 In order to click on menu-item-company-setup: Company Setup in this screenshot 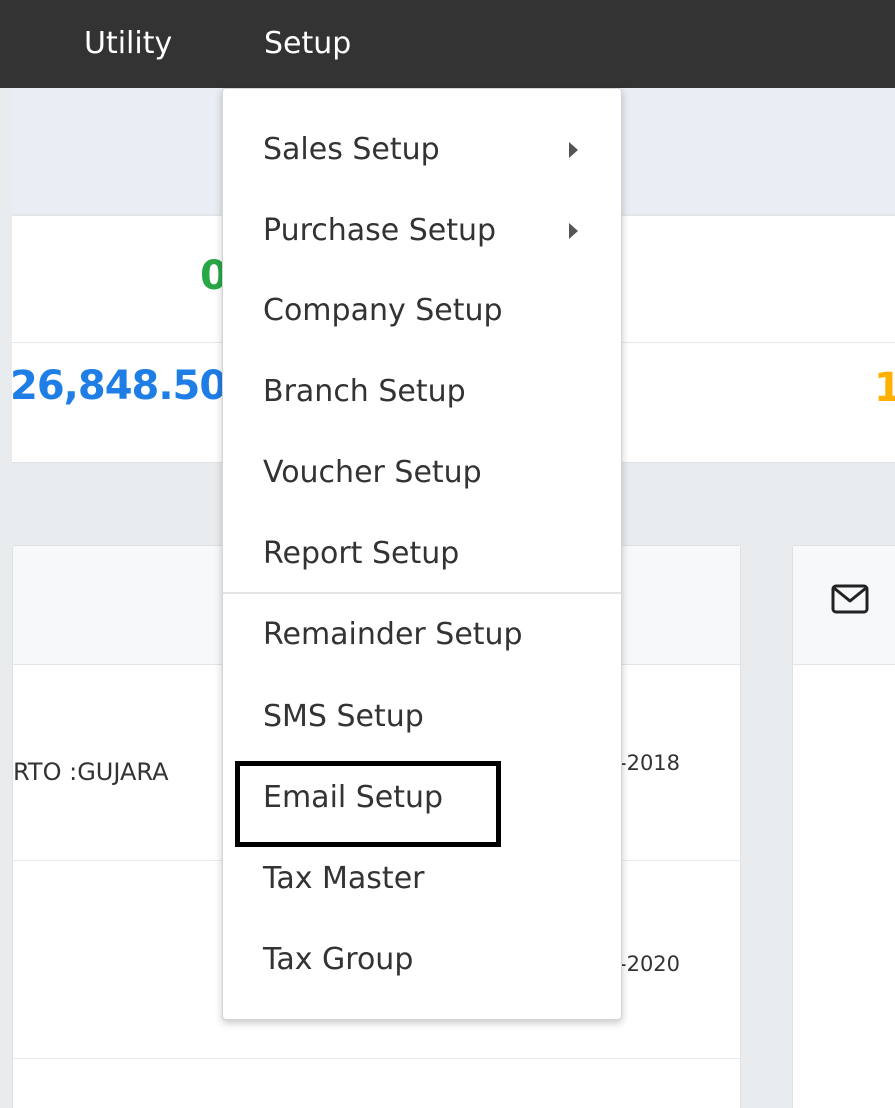, I will do `click(422, 311)`.